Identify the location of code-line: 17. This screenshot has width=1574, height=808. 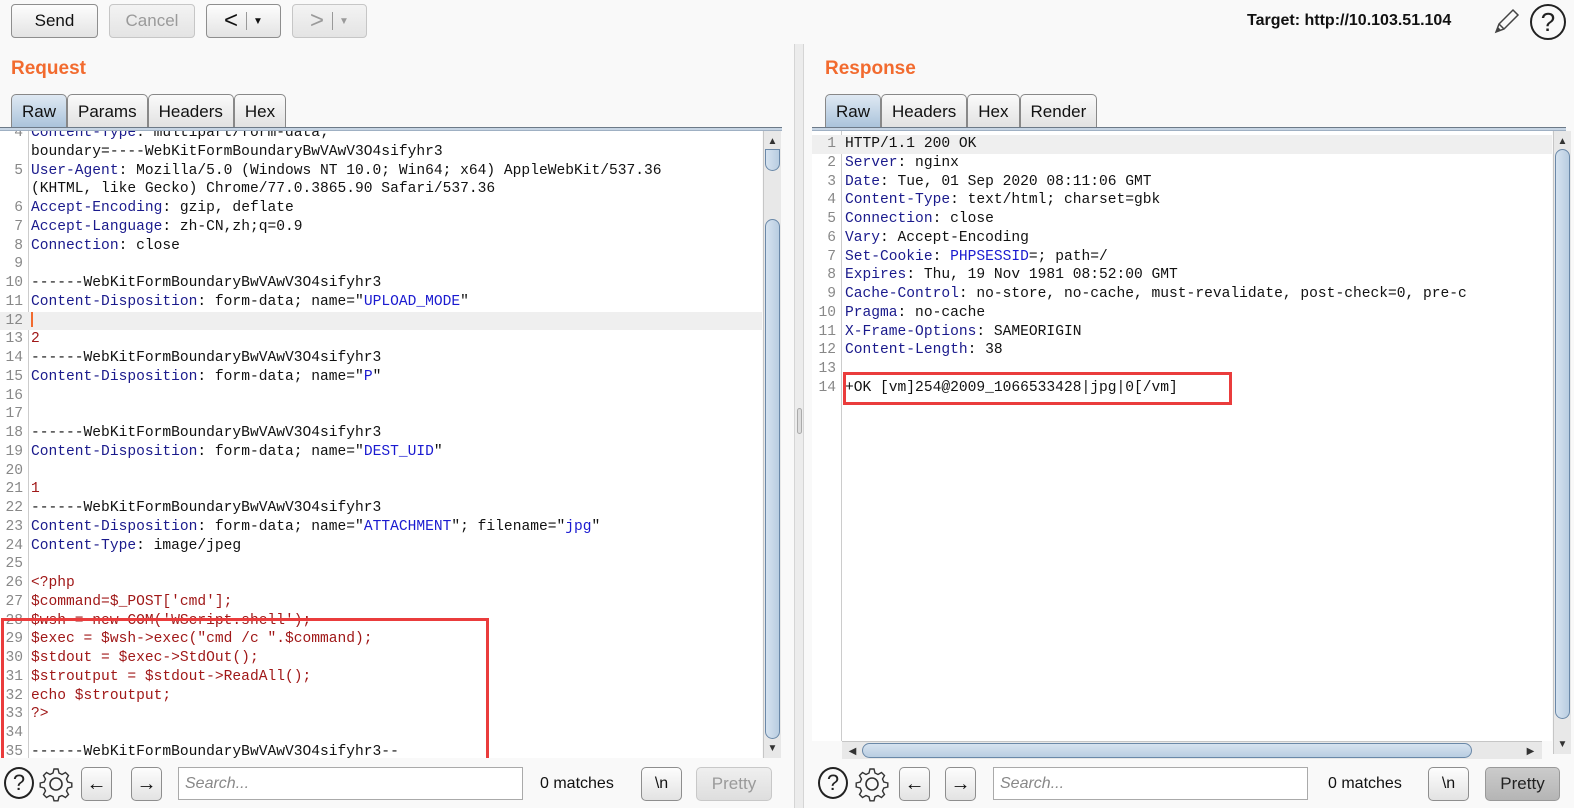
(381, 414).